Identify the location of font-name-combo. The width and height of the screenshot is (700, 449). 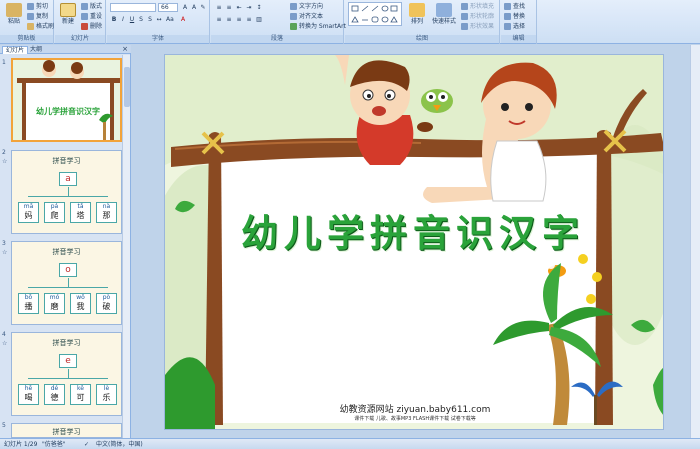
(133, 7).